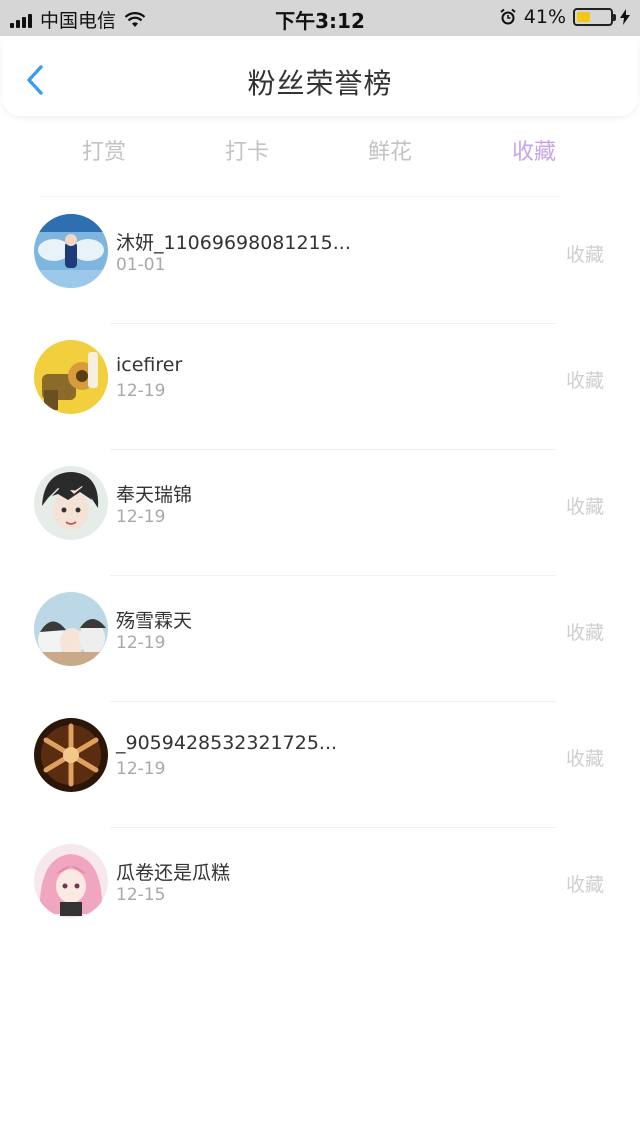 The width and height of the screenshot is (640, 1139). Describe the element at coordinates (320, 891) in the screenshot. I see `list-item: 瓜卷还是瓜糕 12-15 收藏` at that location.